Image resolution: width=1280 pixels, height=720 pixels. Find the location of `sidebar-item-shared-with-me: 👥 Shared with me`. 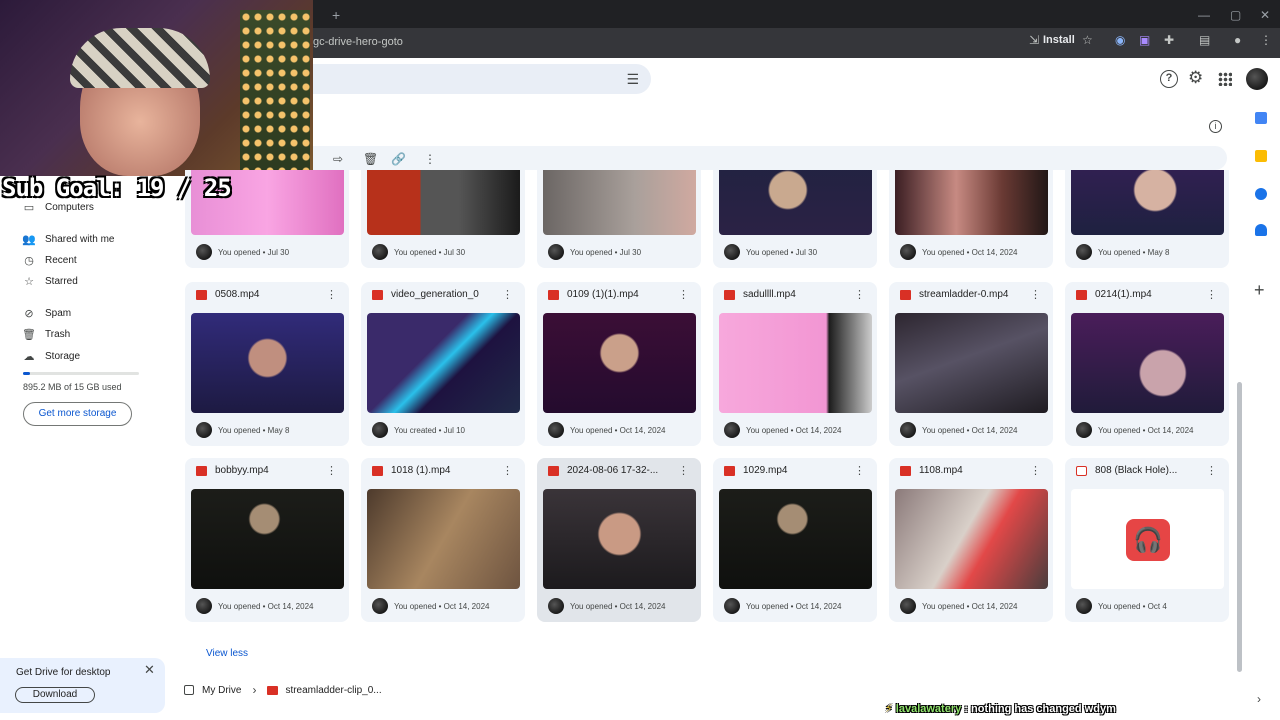

sidebar-item-shared-with-me: 👥 Shared with me is located at coordinates (68, 239).